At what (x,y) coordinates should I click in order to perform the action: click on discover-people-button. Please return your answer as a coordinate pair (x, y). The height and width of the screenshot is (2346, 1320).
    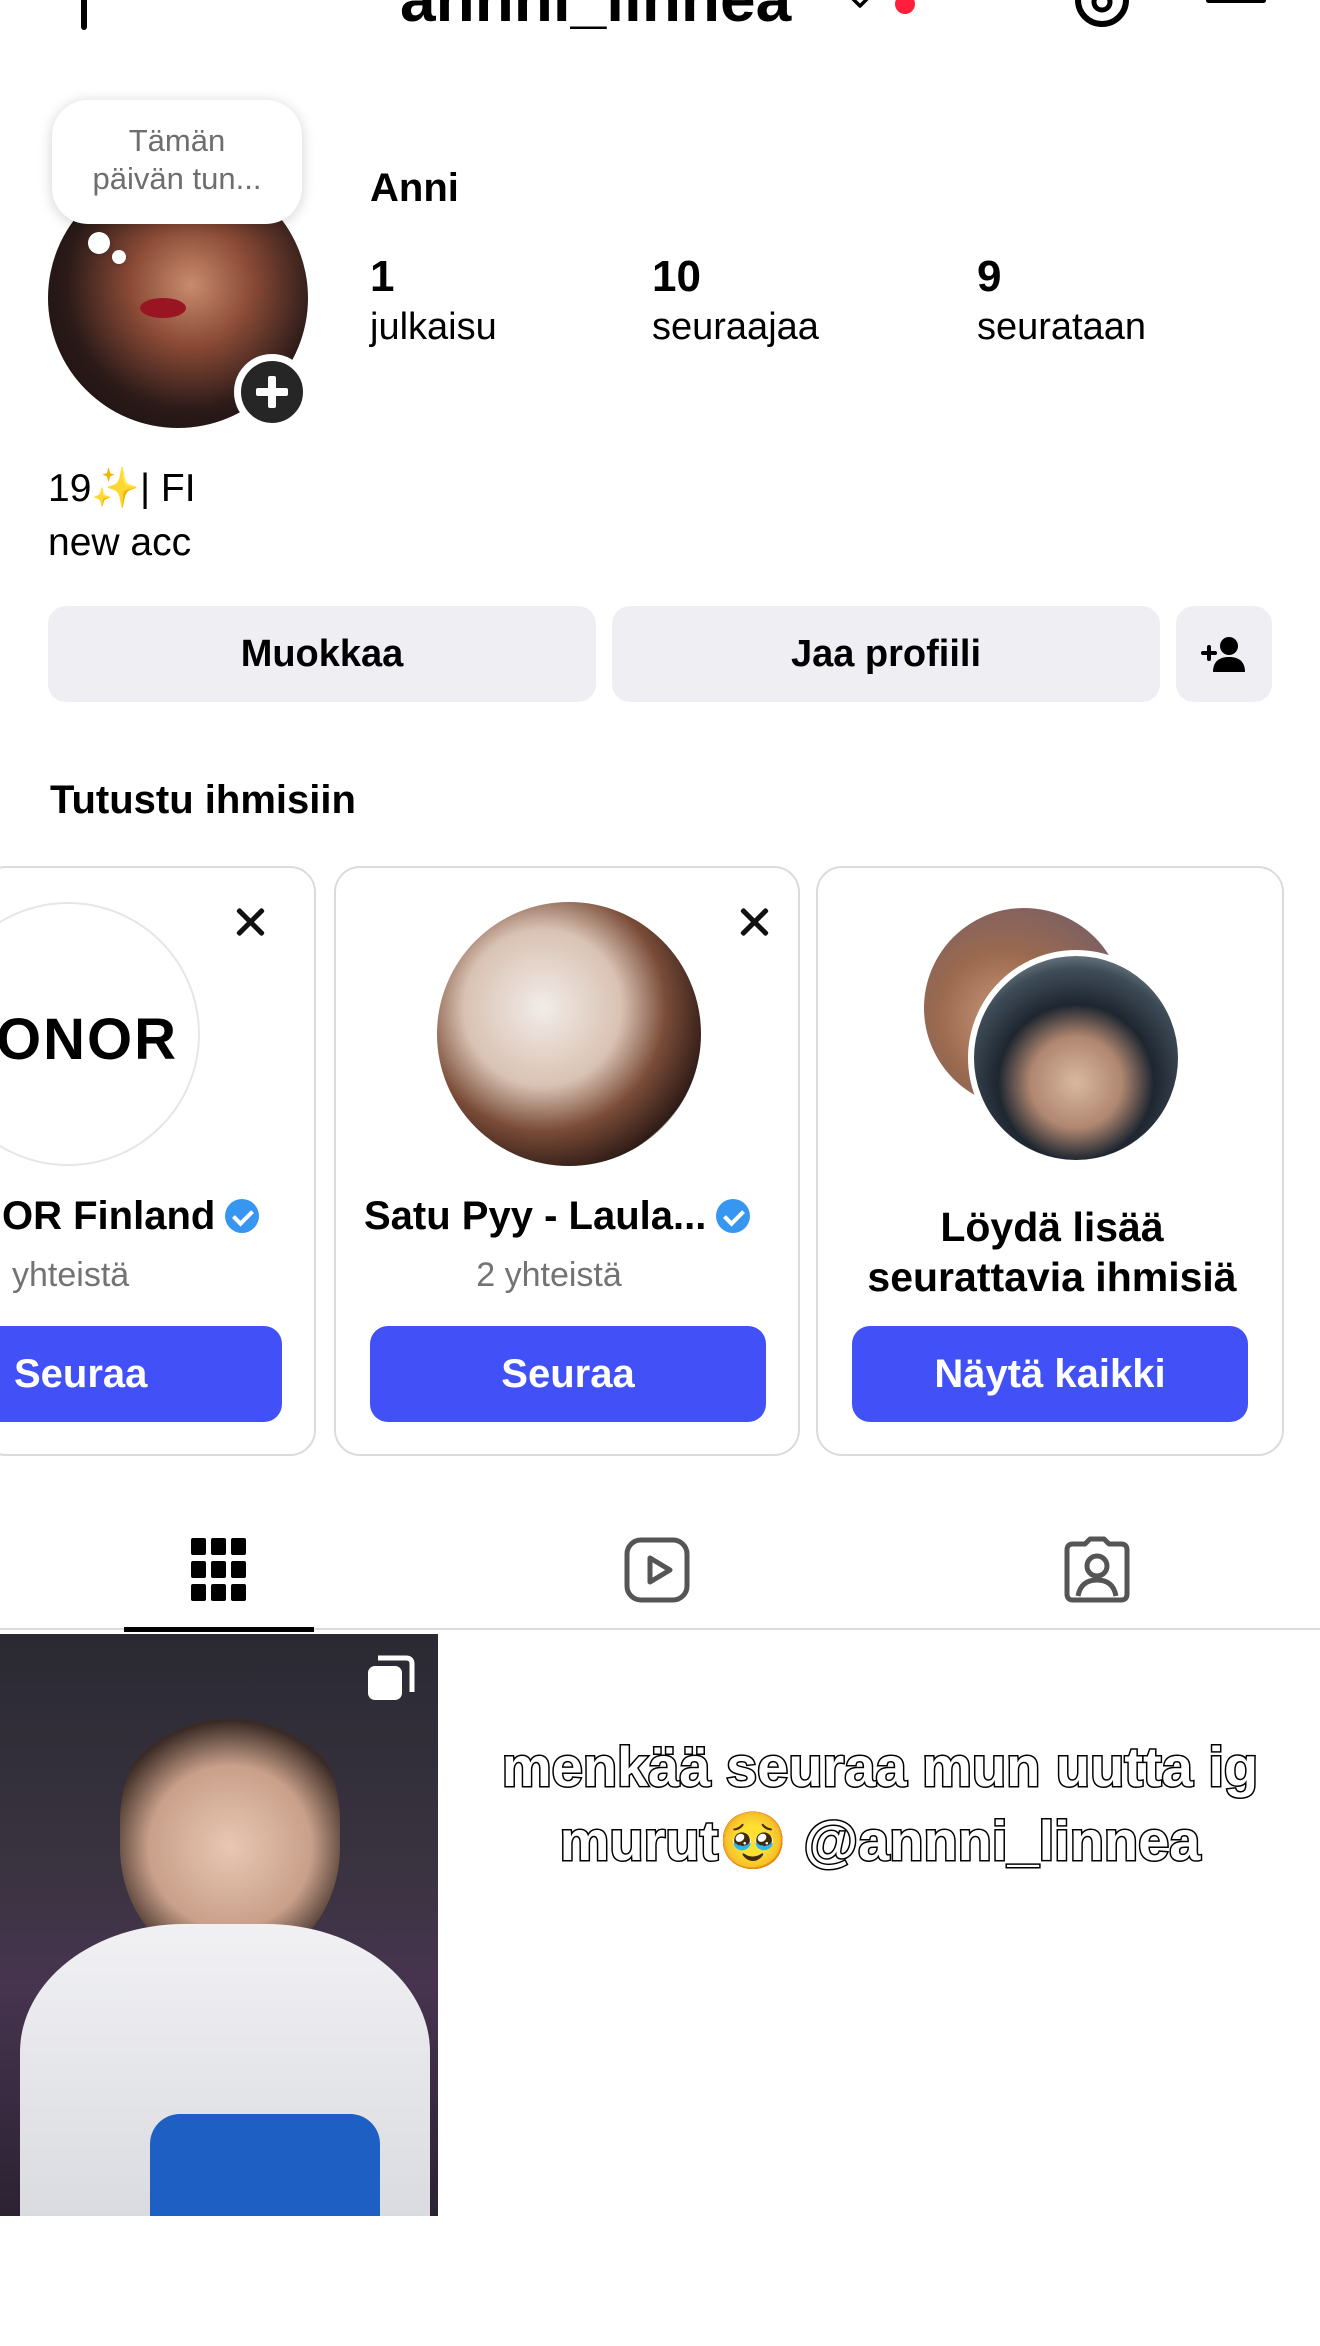
    Looking at the image, I should click on (1224, 654).